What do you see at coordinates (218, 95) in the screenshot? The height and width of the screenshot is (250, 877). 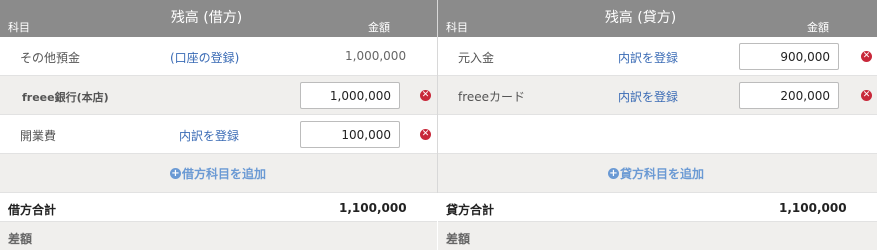 I see `debit-row: freee銀行(本店) ✕` at bounding box center [218, 95].